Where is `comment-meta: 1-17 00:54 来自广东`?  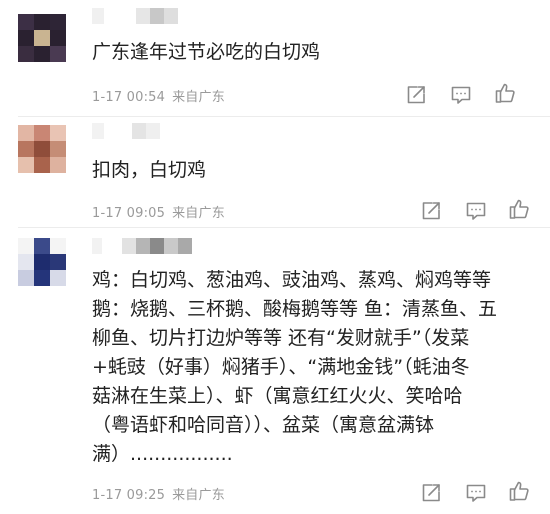 comment-meta: 1-17 00:54 来自广东 is located at coordinates (158, 95).